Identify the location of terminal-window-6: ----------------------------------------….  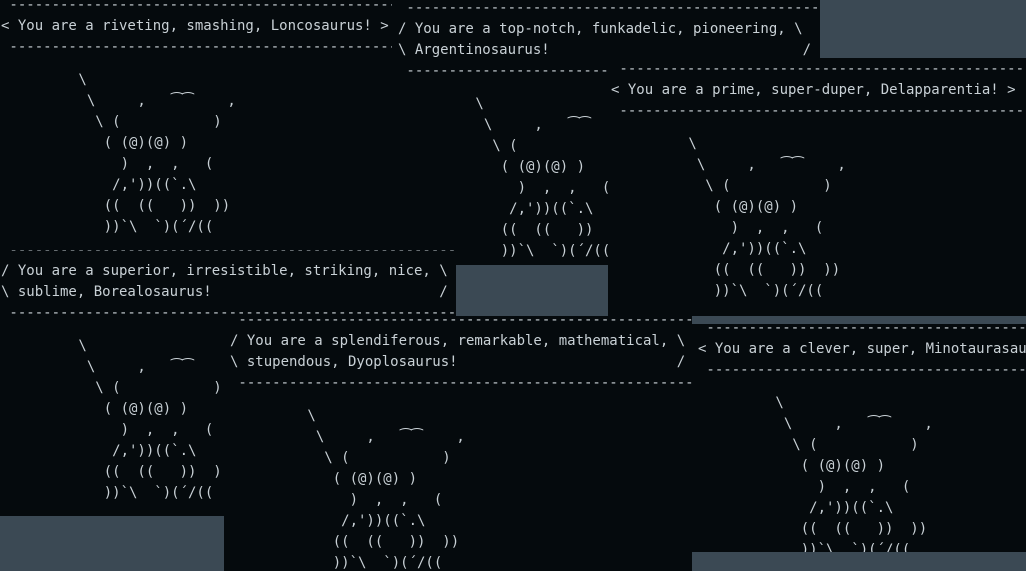
(859, 438).